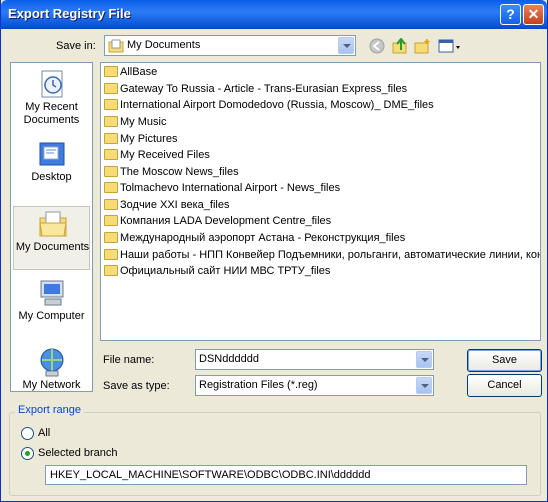 This screenshot has height=502, width=548. What do you see at coordinates (52, 154) in the screenshot?
I see `desktop-icon` at bounding box center [52, 154].